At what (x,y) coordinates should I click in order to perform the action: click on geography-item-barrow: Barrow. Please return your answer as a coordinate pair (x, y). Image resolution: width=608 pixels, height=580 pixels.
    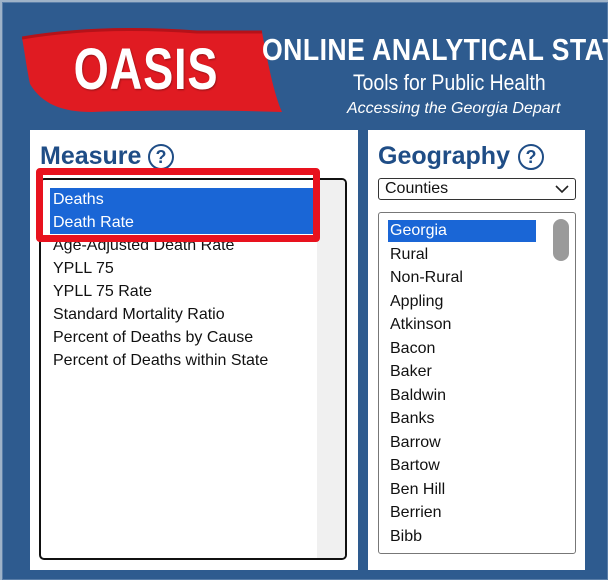
    Looking at the image, I should click on (415, 443).